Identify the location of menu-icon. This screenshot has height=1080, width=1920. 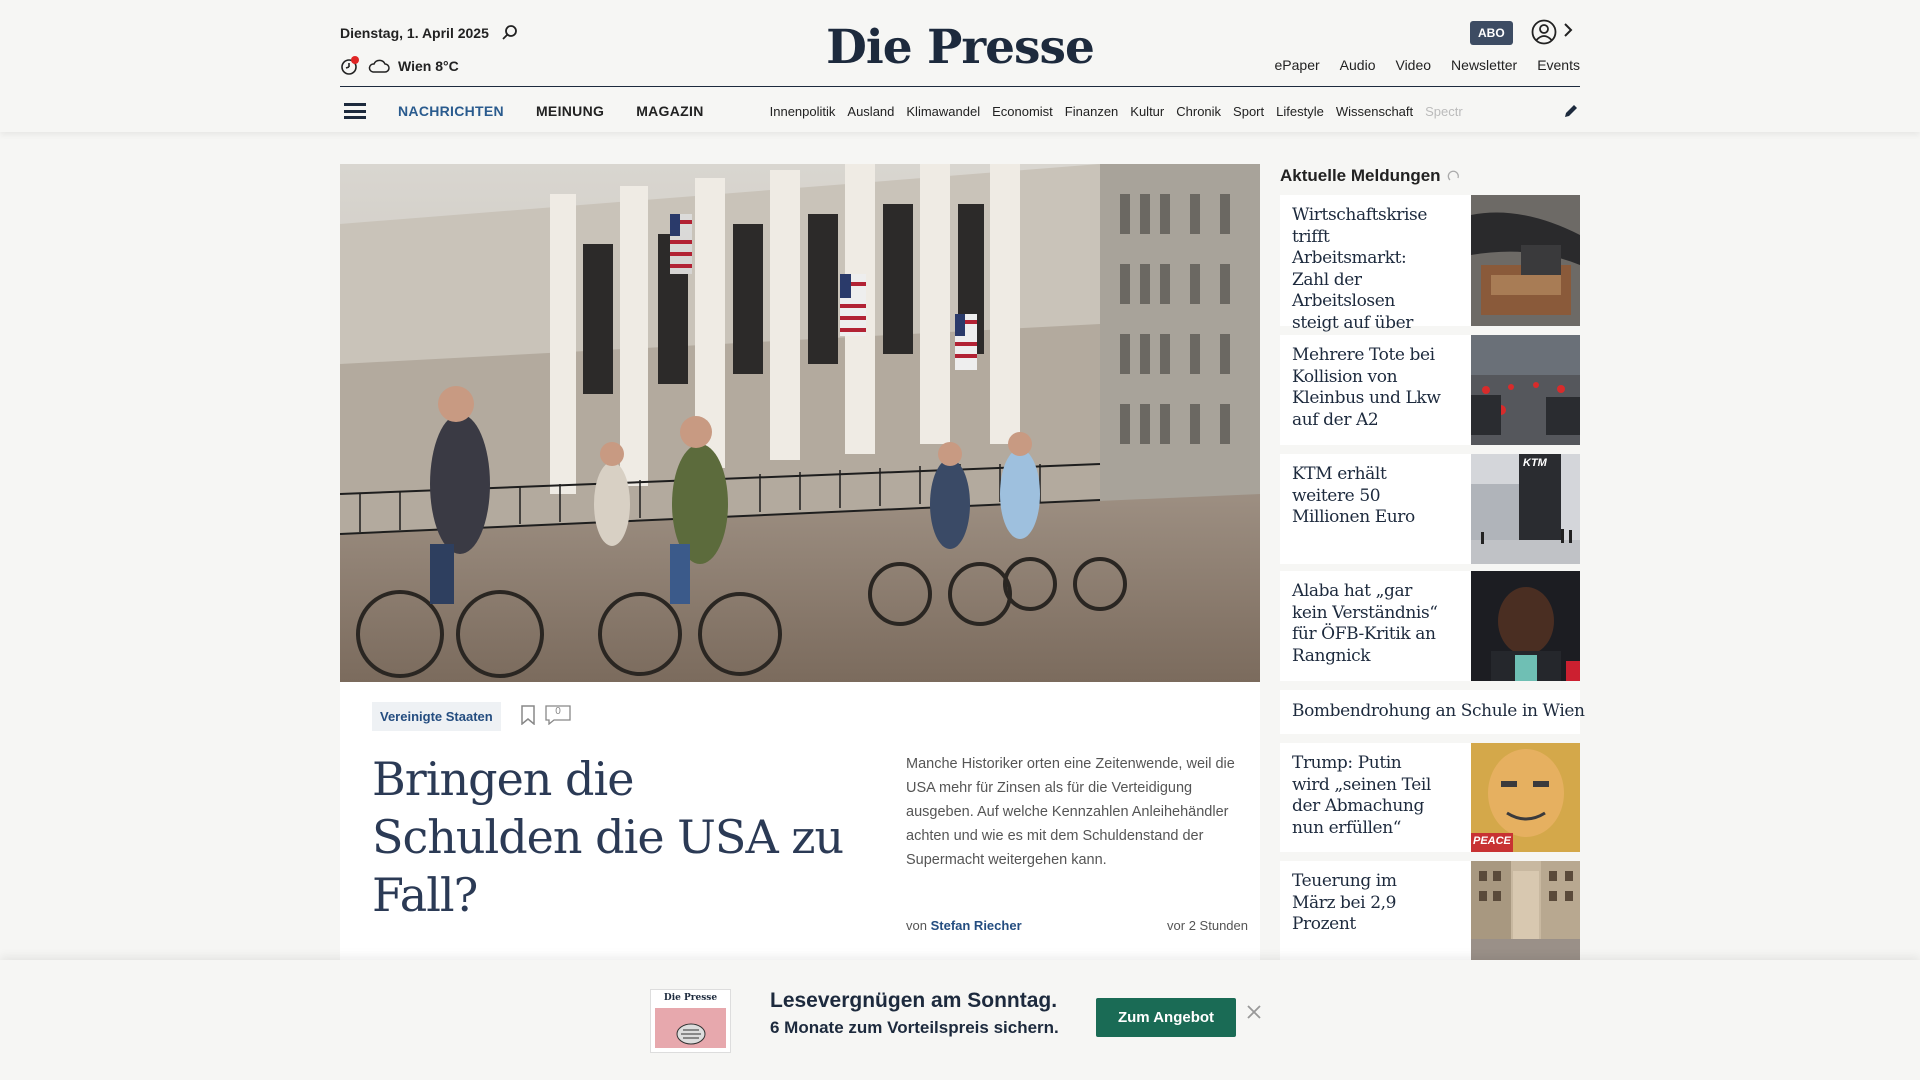
(355, 111).